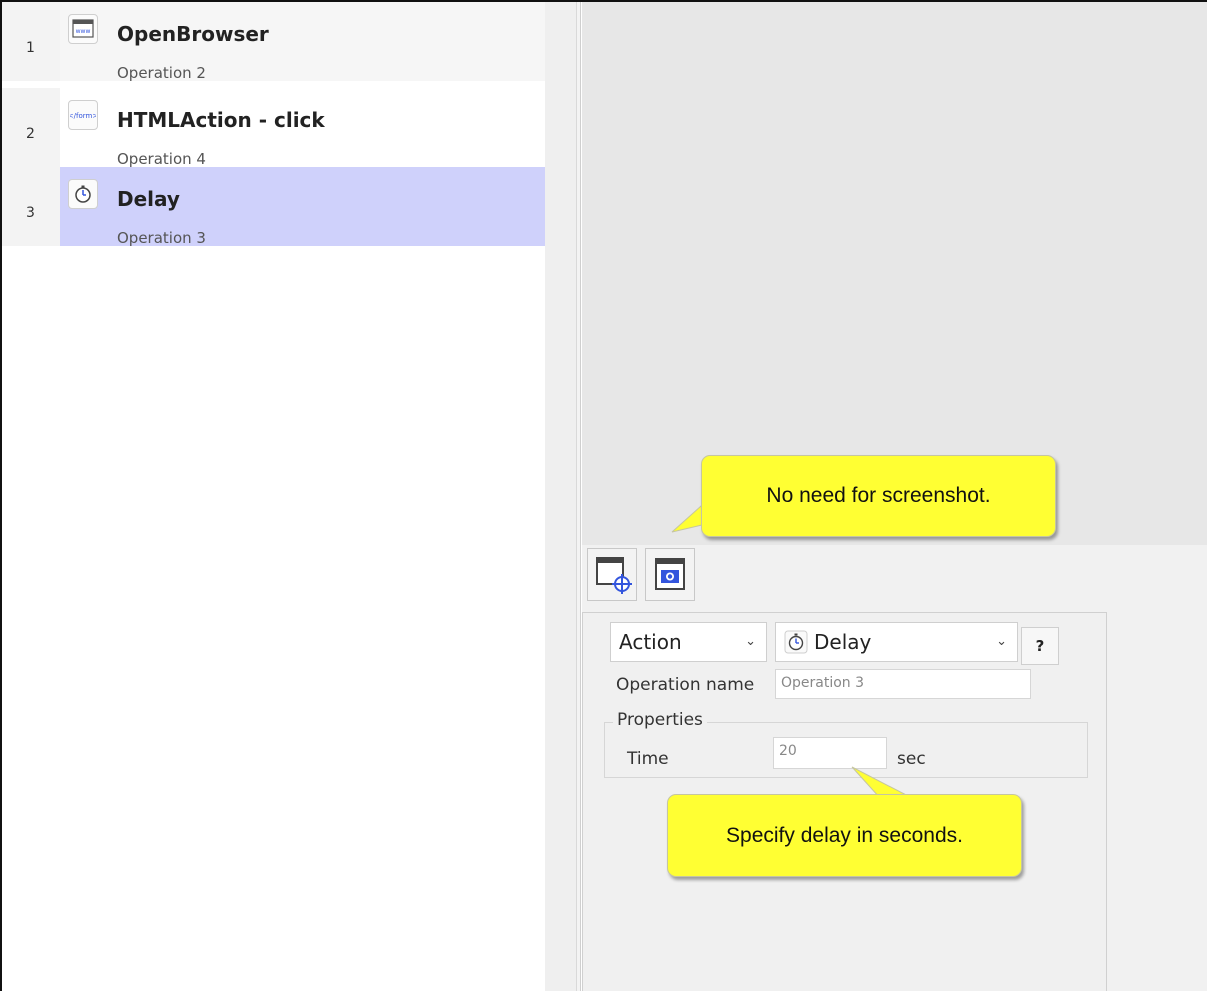  Describe the element at coordinates (911, 759) in the screenshot. I see `time-unit-label: sec` at that location.